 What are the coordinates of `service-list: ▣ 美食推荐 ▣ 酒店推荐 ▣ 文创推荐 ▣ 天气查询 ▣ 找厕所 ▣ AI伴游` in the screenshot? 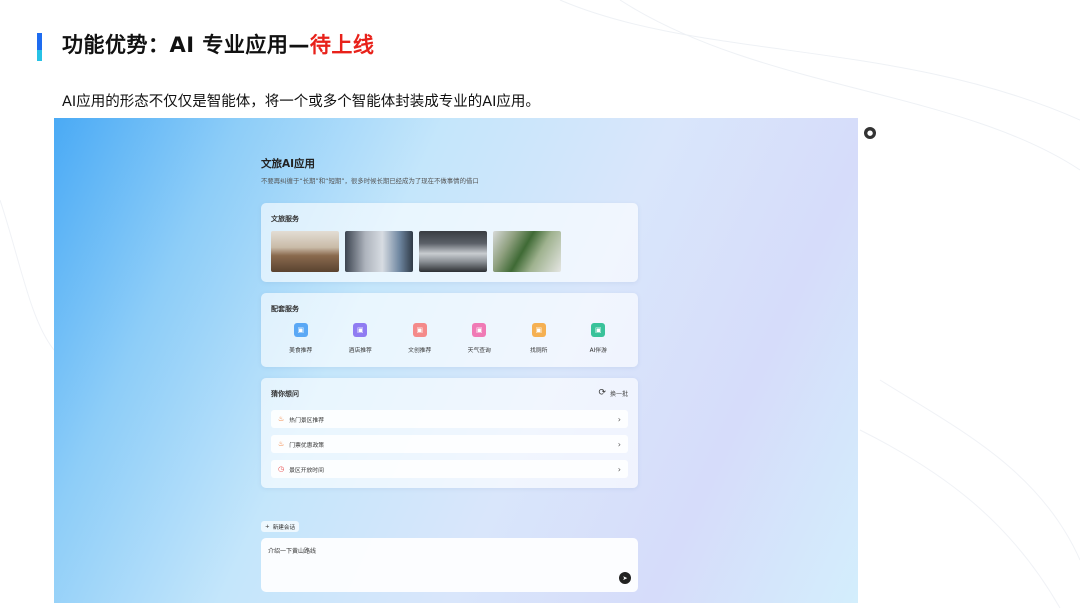 It's located at (449, 338).